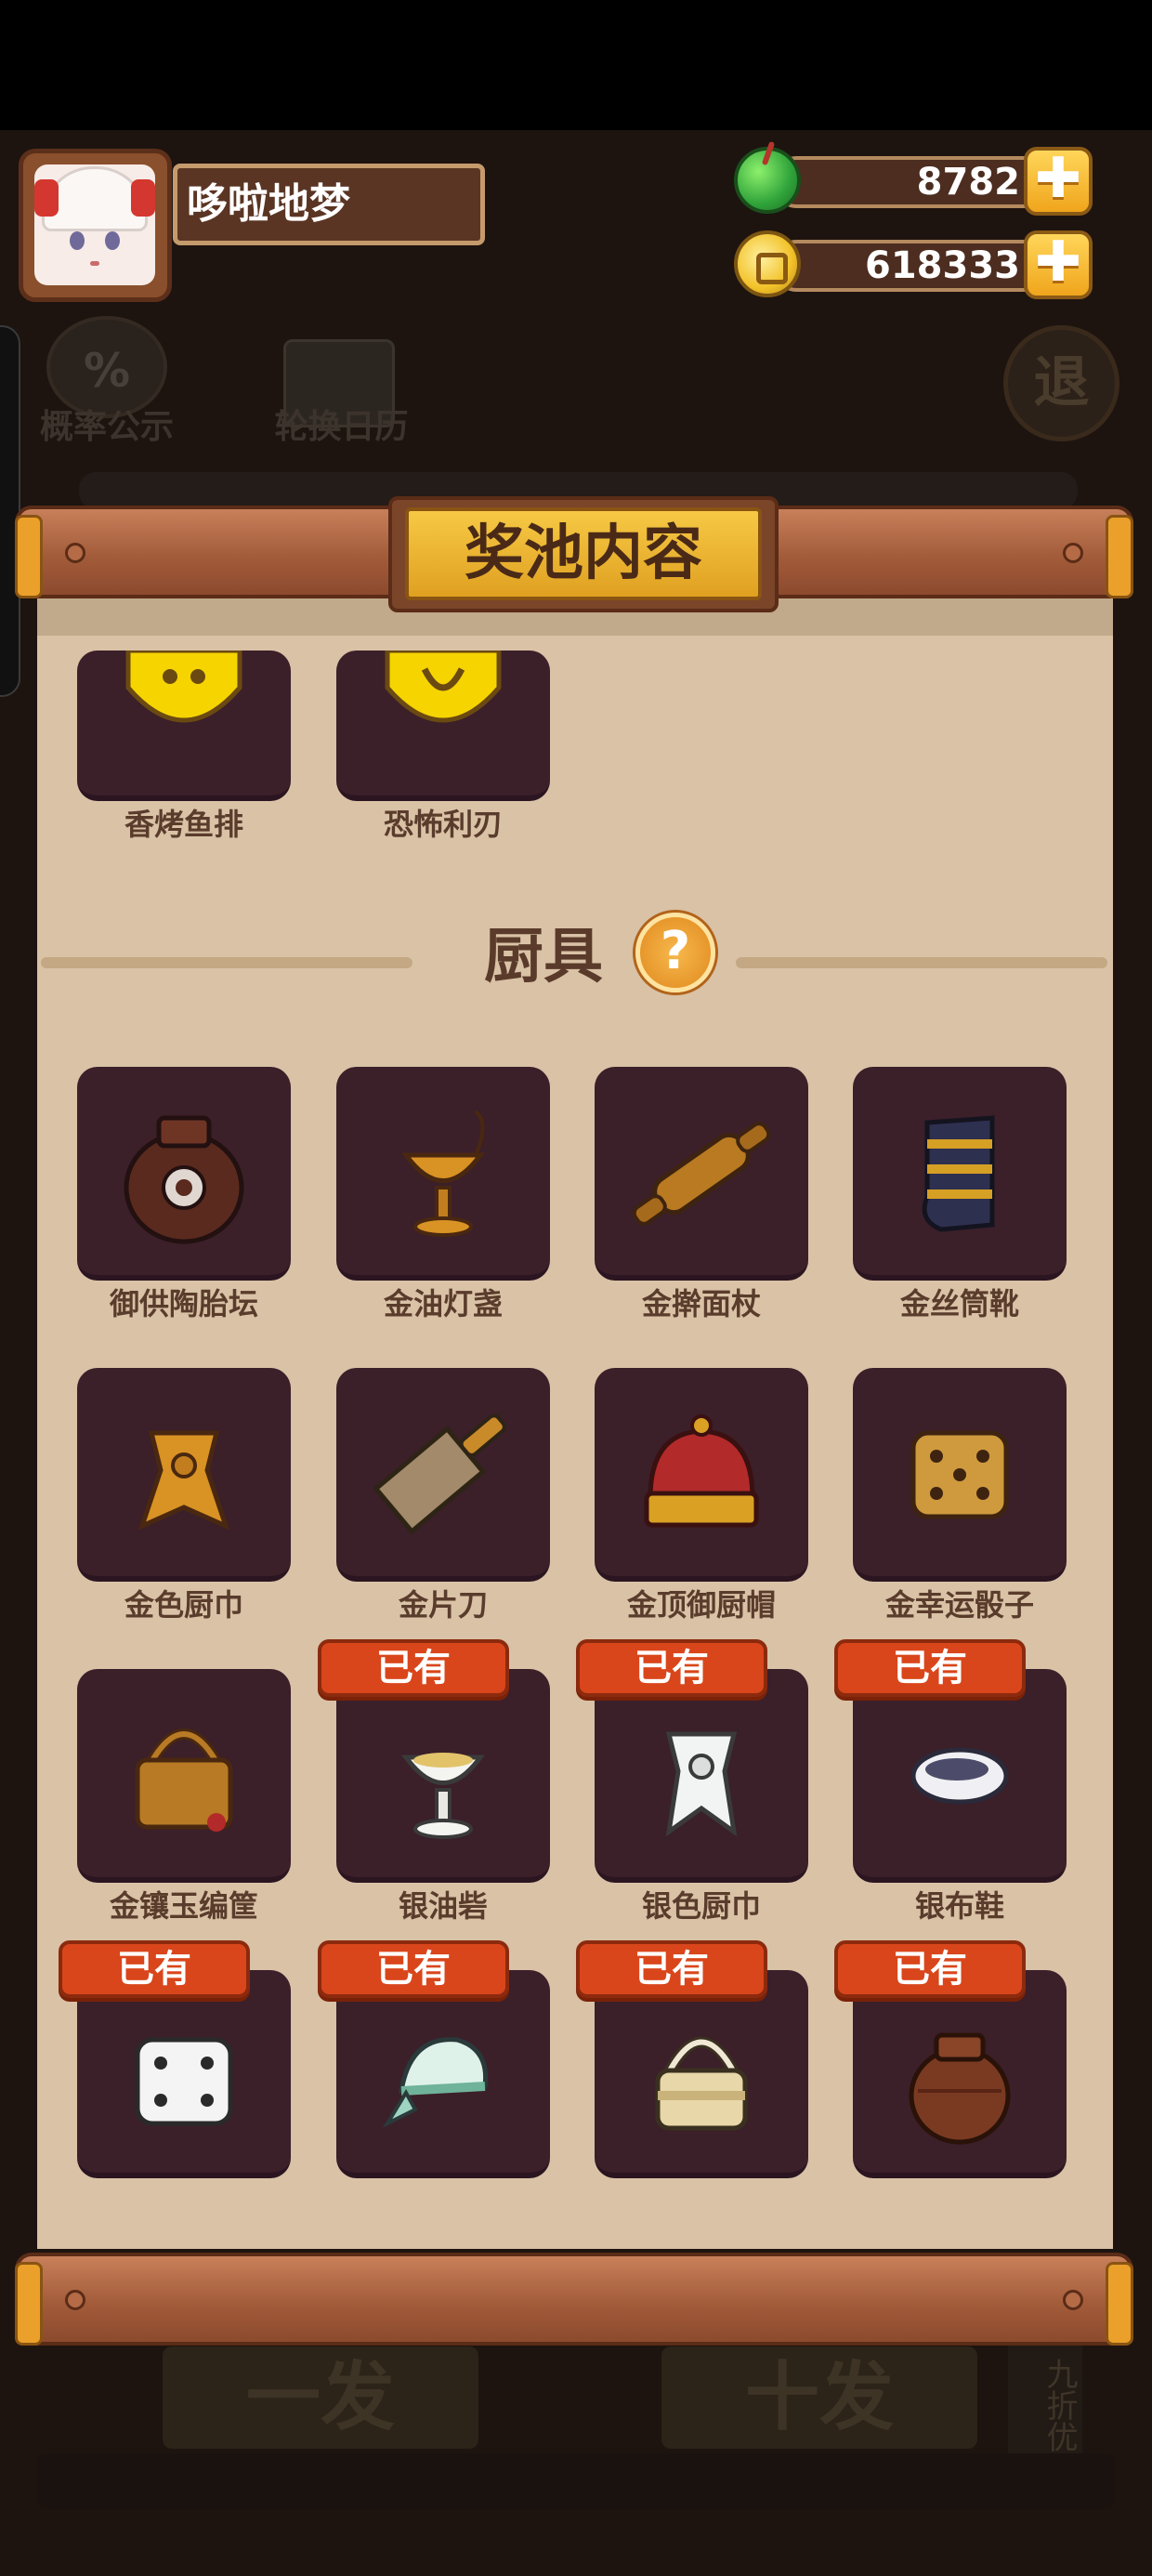 This screenshot has height=2576, width=1152. Describe the element at coordinates (942, 265) in the screenshot. I see `coin-amount: 618333` at that location.